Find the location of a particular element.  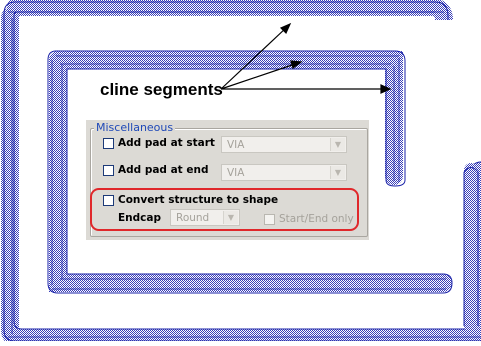

add-pad-start-row: Add pad at start is located at coordinates (159, 143).